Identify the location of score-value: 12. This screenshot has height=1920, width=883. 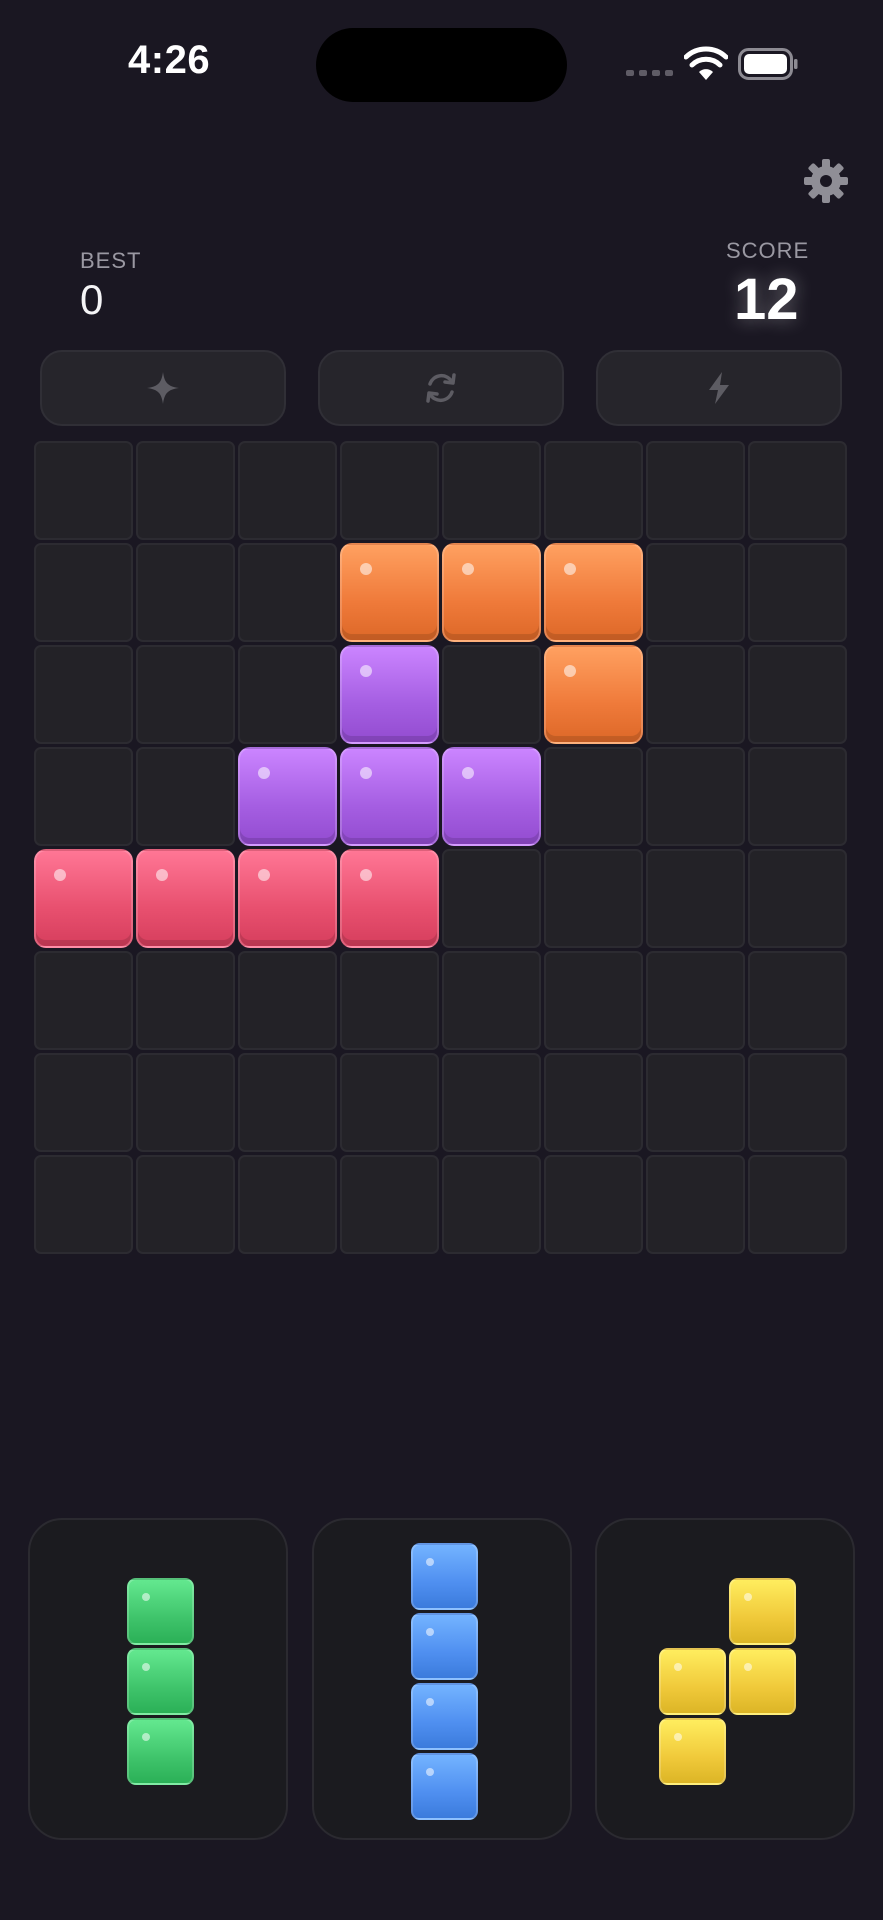
(766, 299).